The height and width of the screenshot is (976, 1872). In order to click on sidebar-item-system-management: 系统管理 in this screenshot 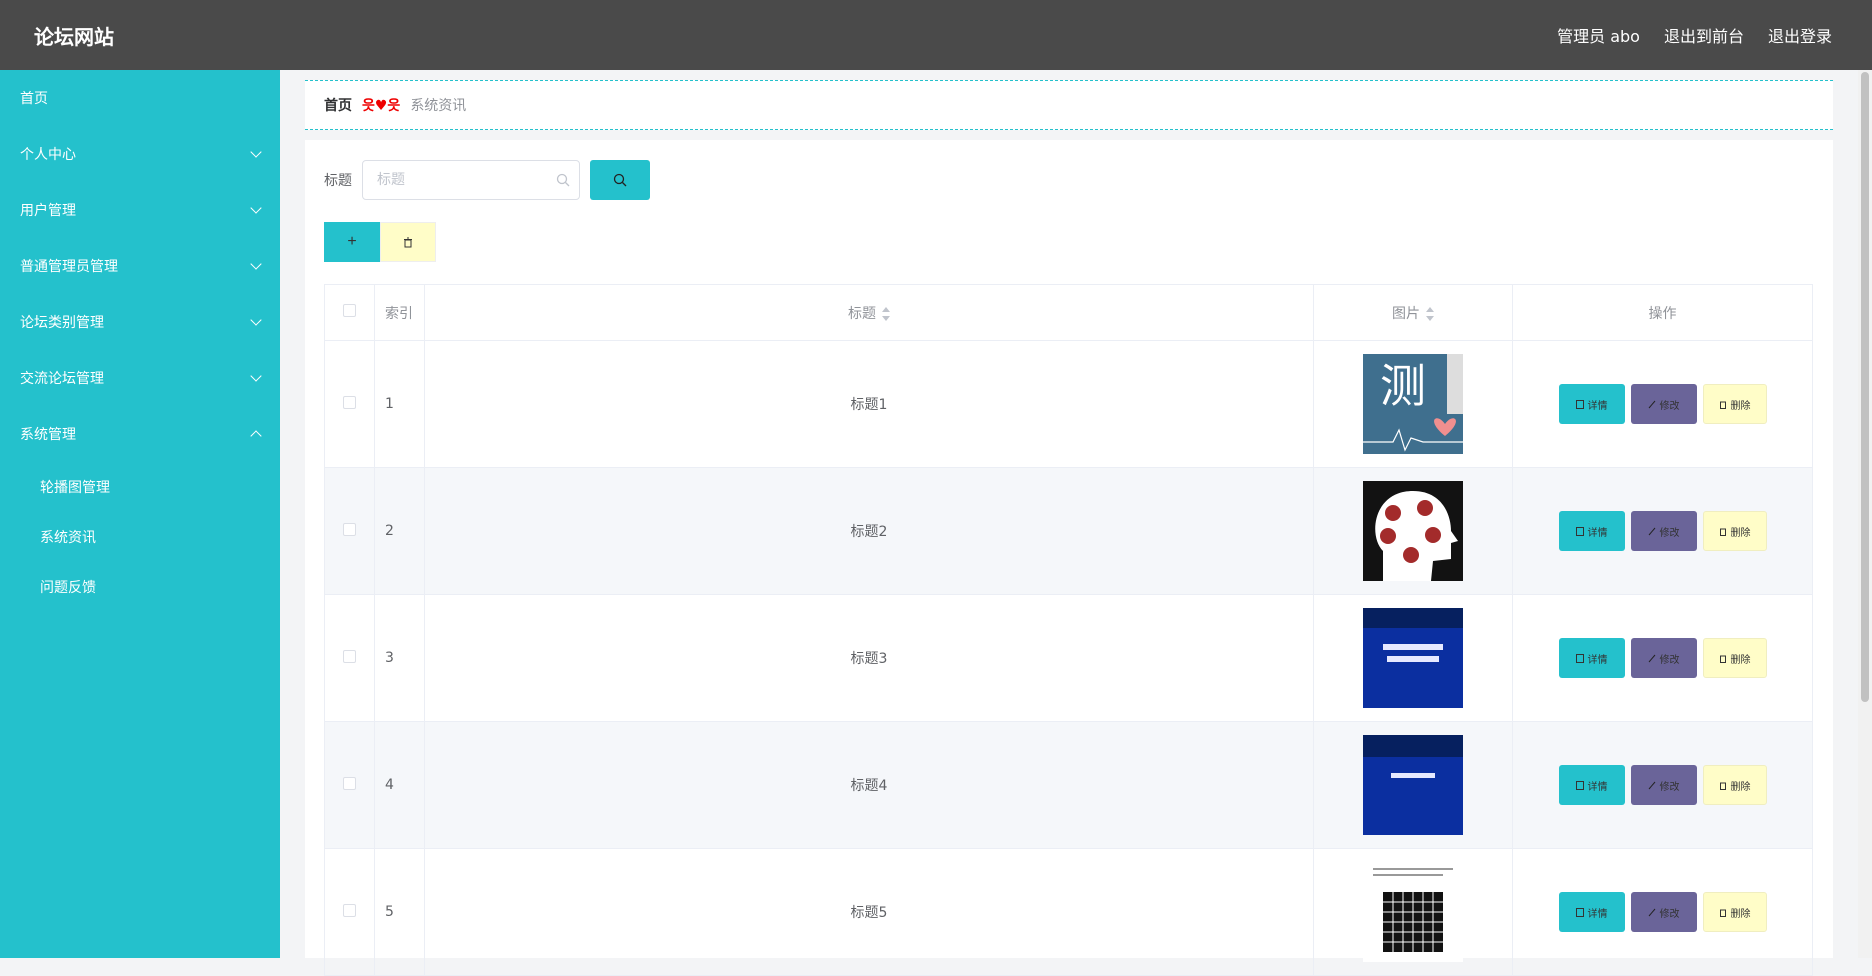, I will do `click(140, 434)`.